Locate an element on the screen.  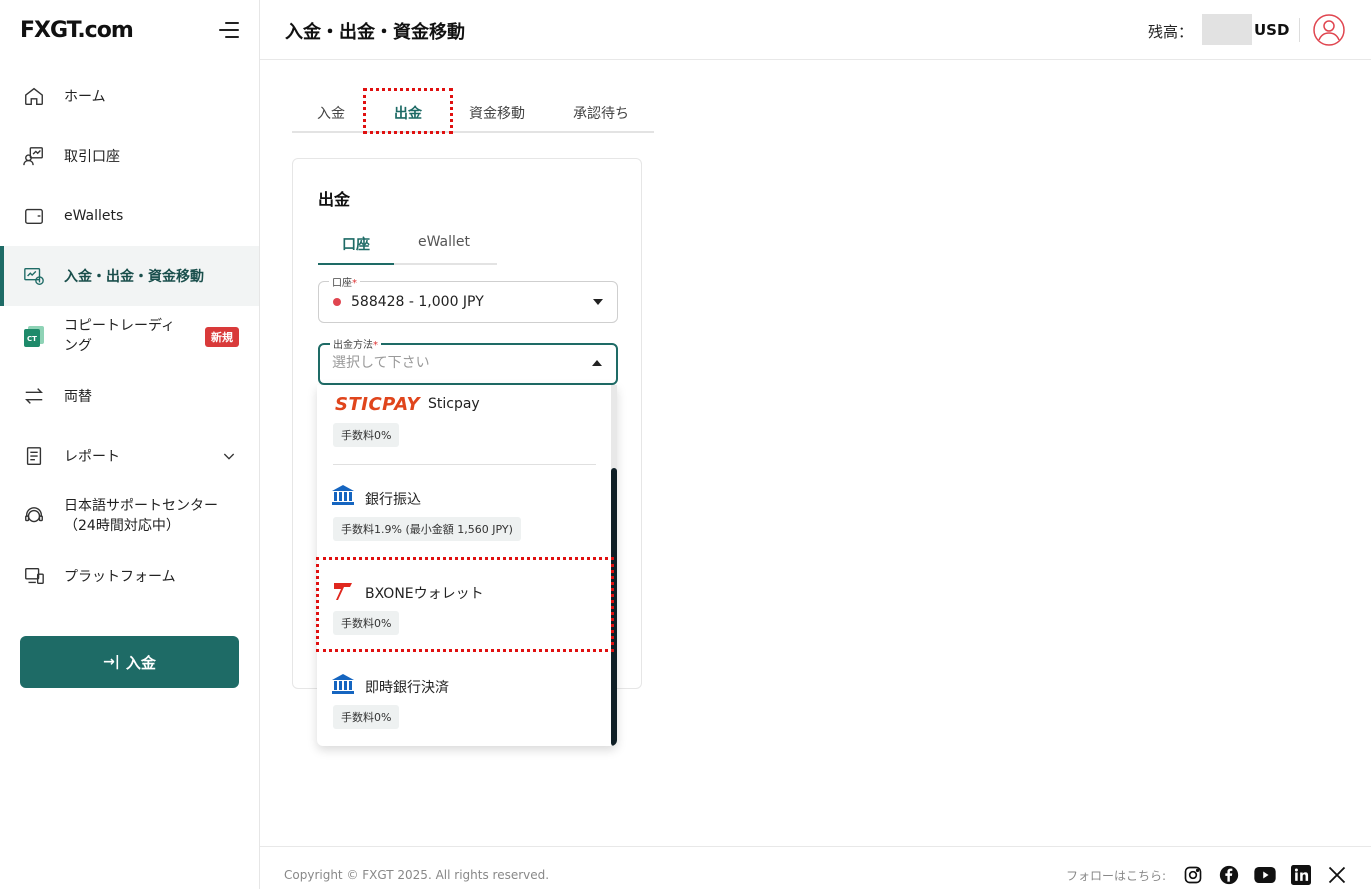
account-select-value: 588428 - 1,000 JPY is located at coordinates (408, 302).